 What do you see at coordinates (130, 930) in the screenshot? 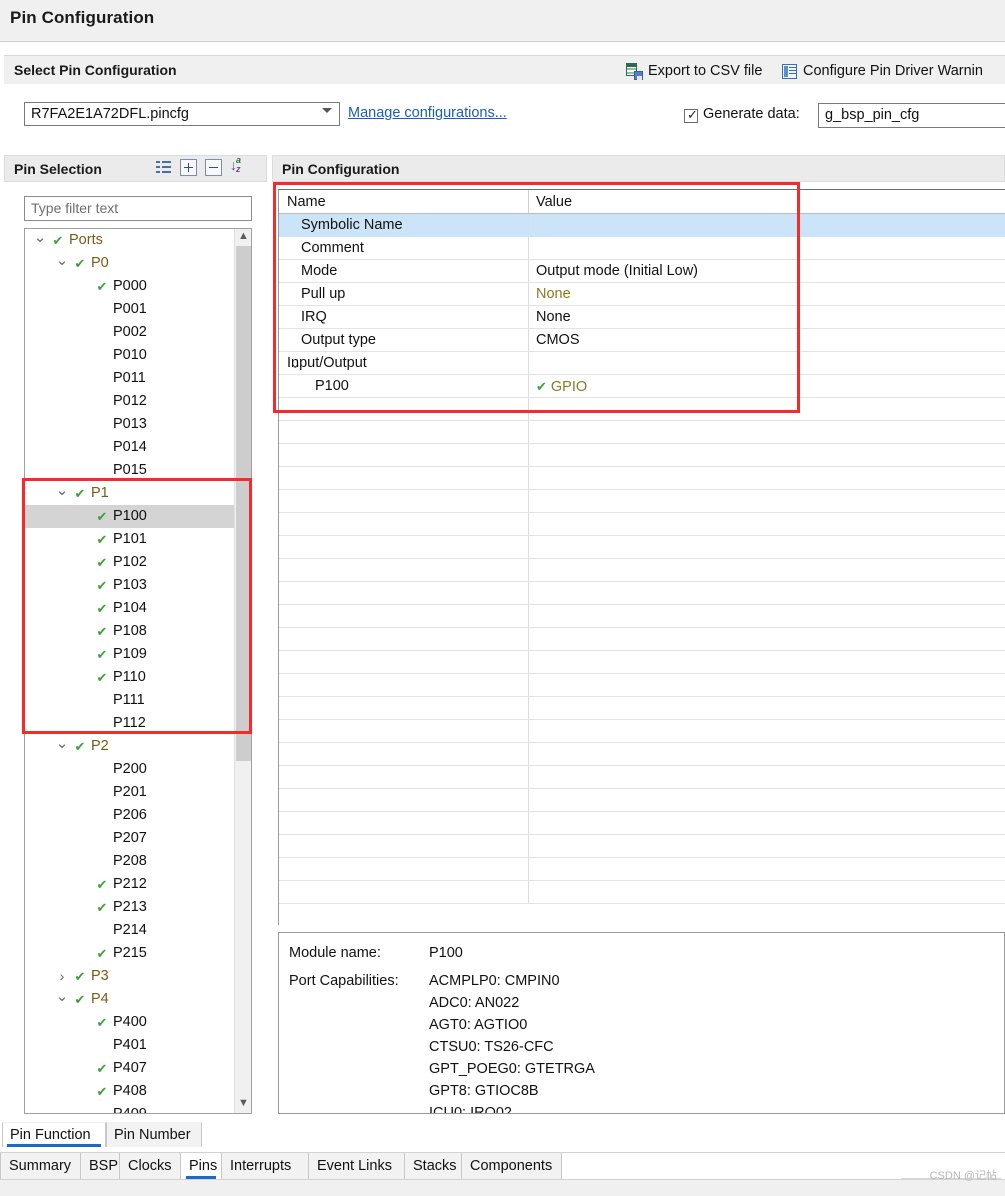
I see `tree-item-p214: P214` at bounding box center [130, 930].